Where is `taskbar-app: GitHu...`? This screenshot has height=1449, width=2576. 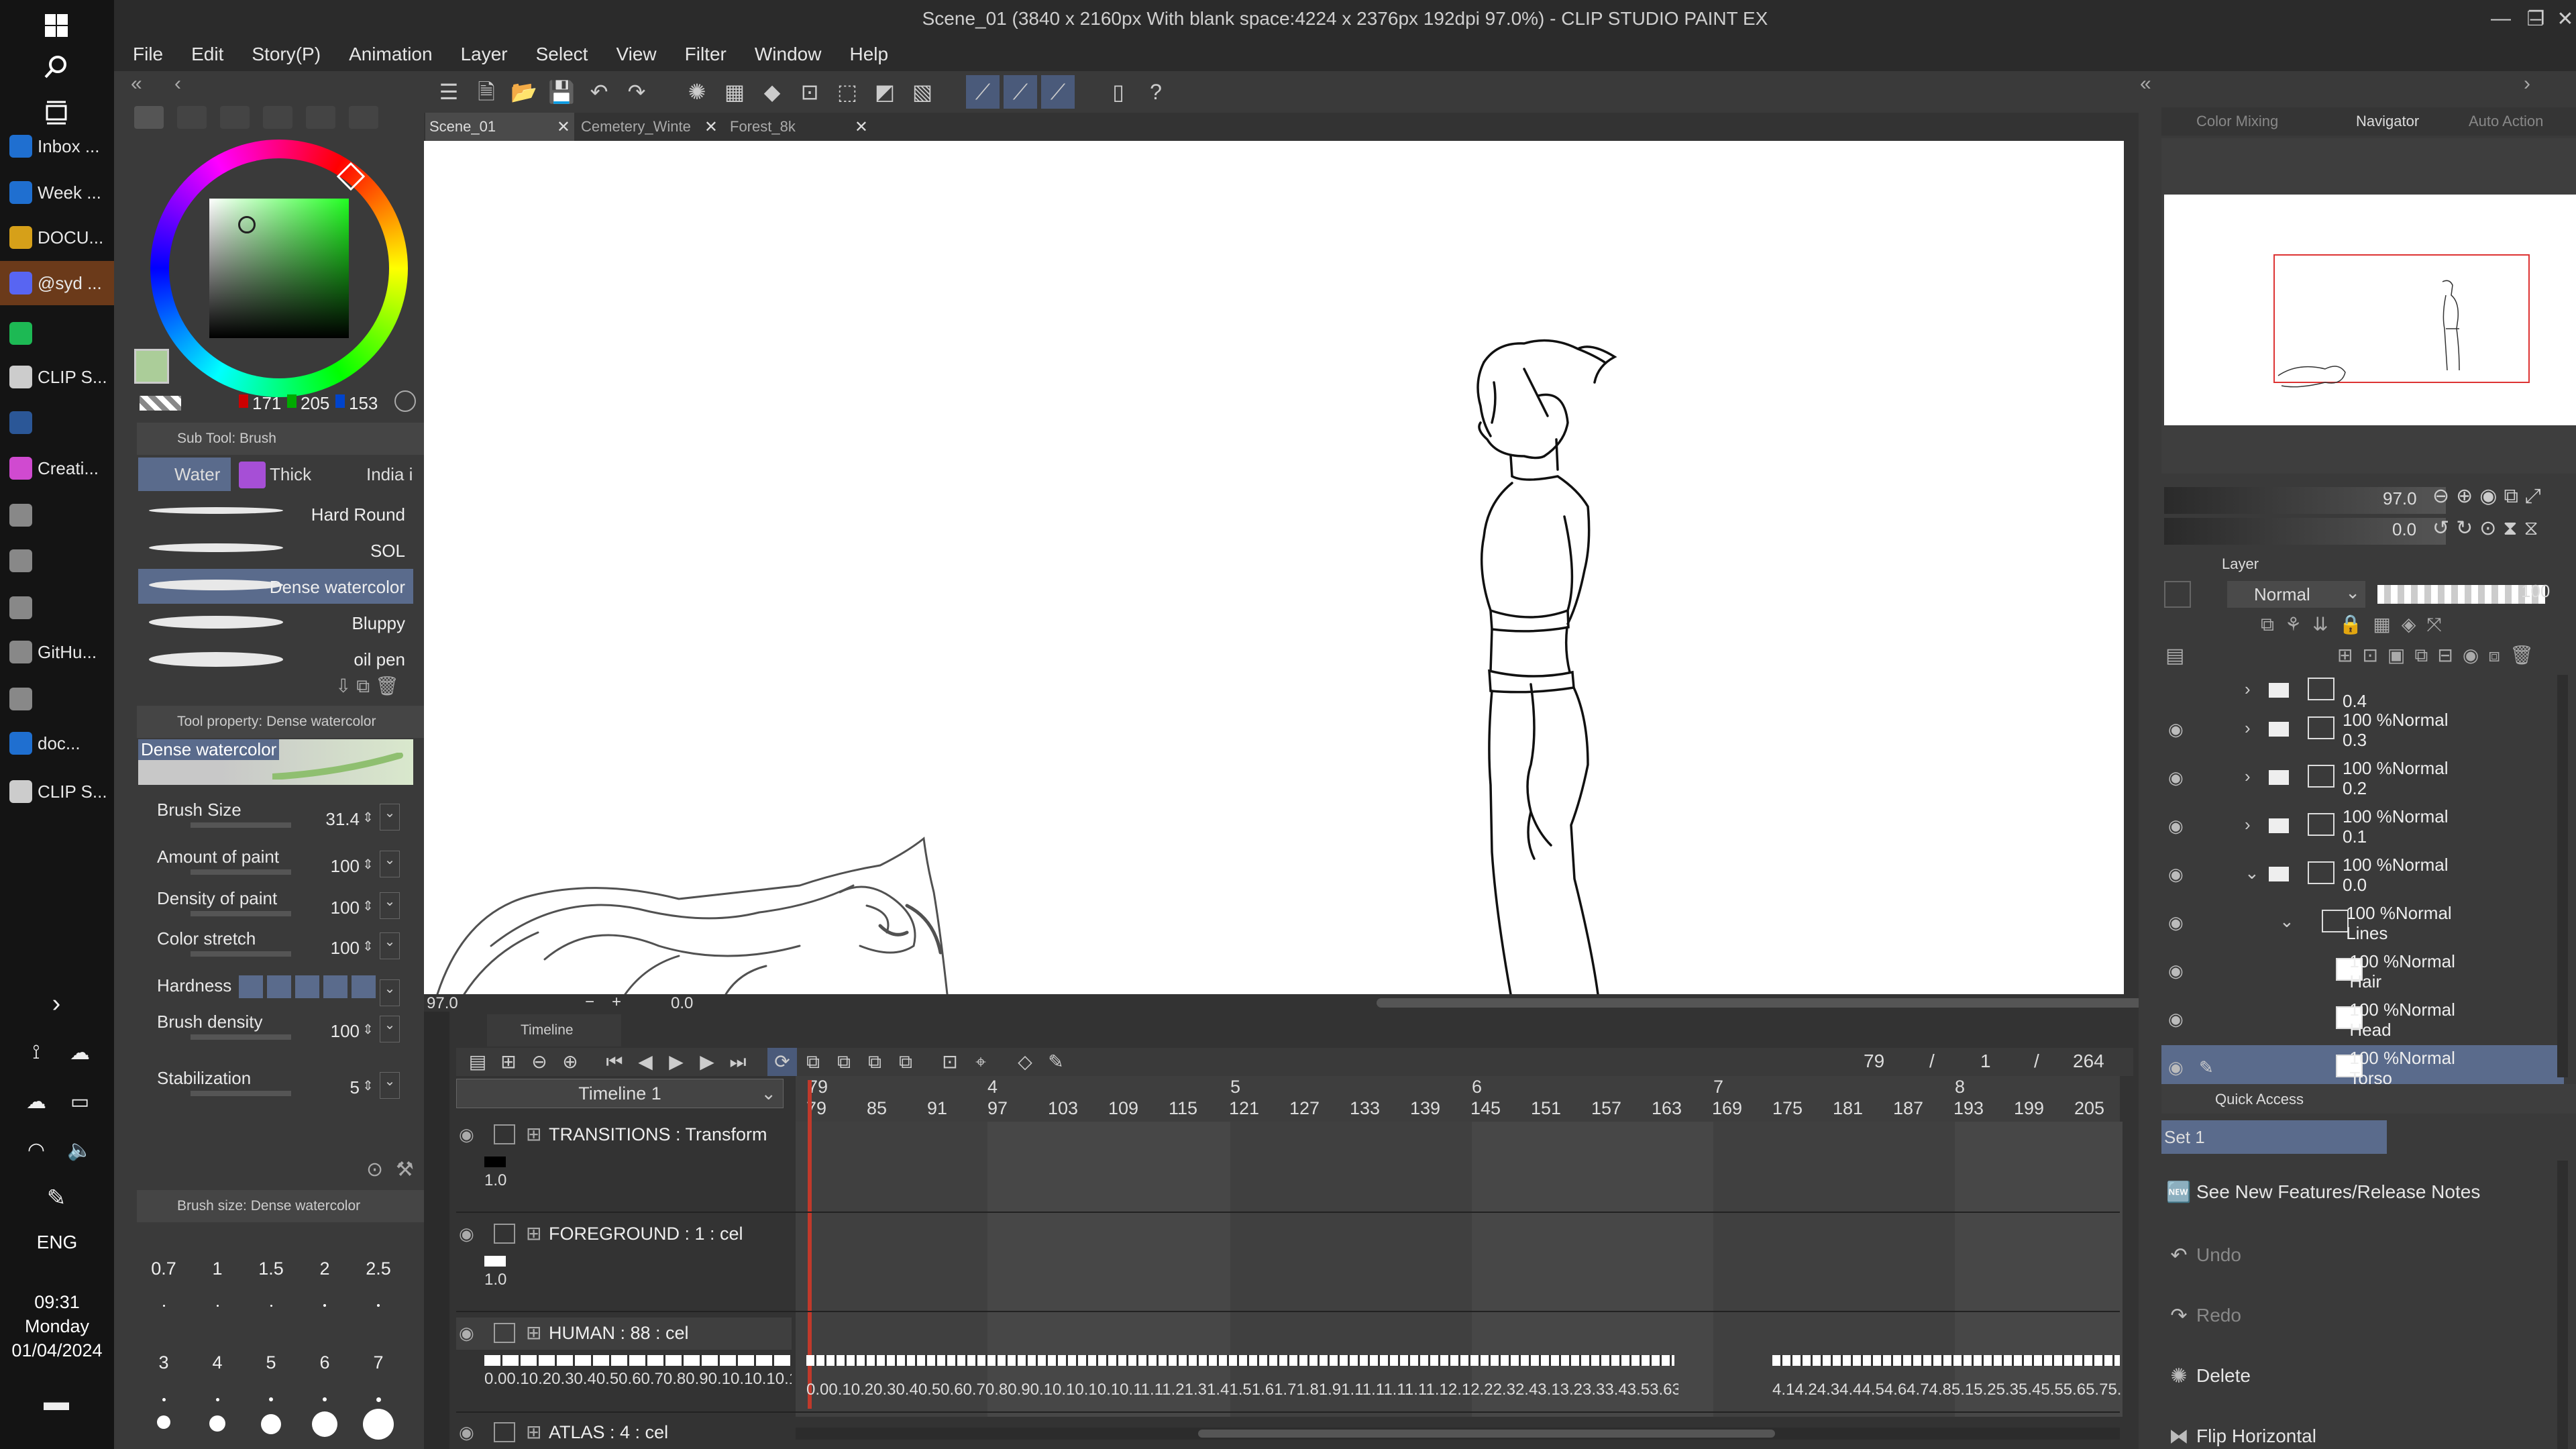
taskbar-app: GitHu... is located at coordinates (57, 652).